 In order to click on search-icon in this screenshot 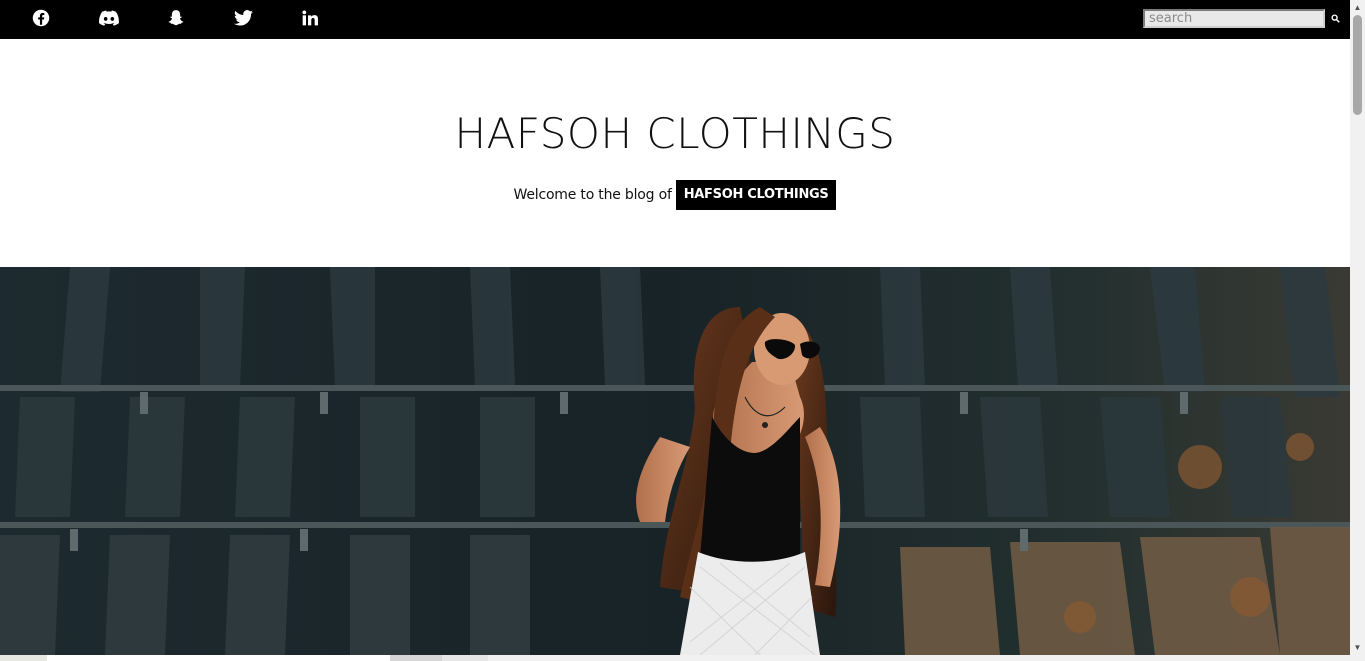, I will do `click(1335, 18)`.